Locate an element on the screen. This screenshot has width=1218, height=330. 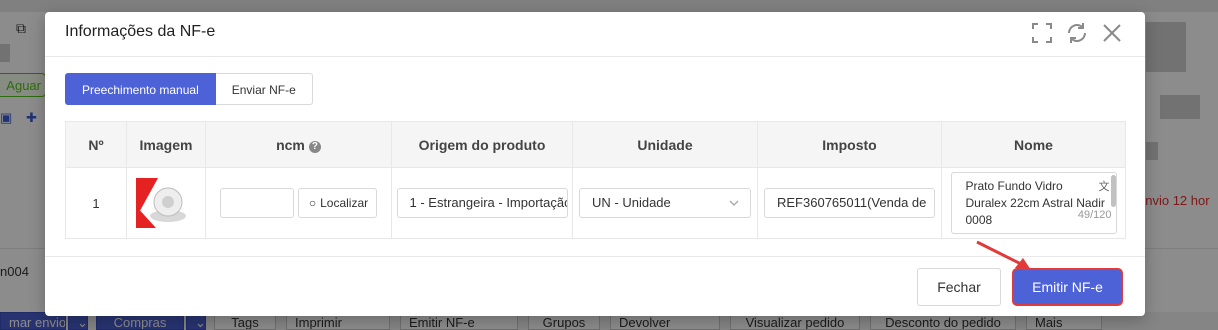
cell-unit: UN - Unidade is located at coordinates (665, 203).